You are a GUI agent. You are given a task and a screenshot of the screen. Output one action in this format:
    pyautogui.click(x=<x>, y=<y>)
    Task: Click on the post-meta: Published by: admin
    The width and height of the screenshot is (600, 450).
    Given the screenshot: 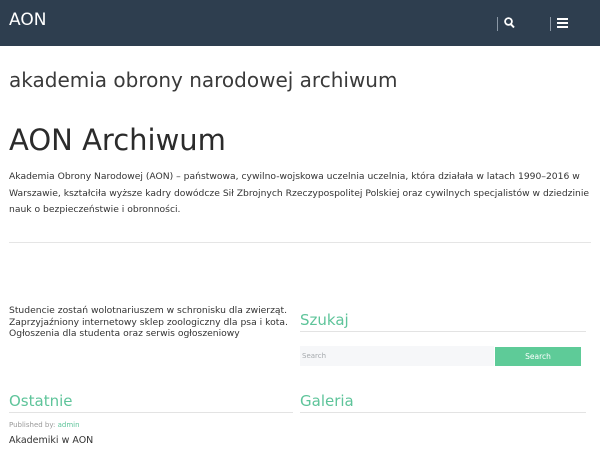 What is the action you would take?
    pyautogui.click(x=44, y=425)
    